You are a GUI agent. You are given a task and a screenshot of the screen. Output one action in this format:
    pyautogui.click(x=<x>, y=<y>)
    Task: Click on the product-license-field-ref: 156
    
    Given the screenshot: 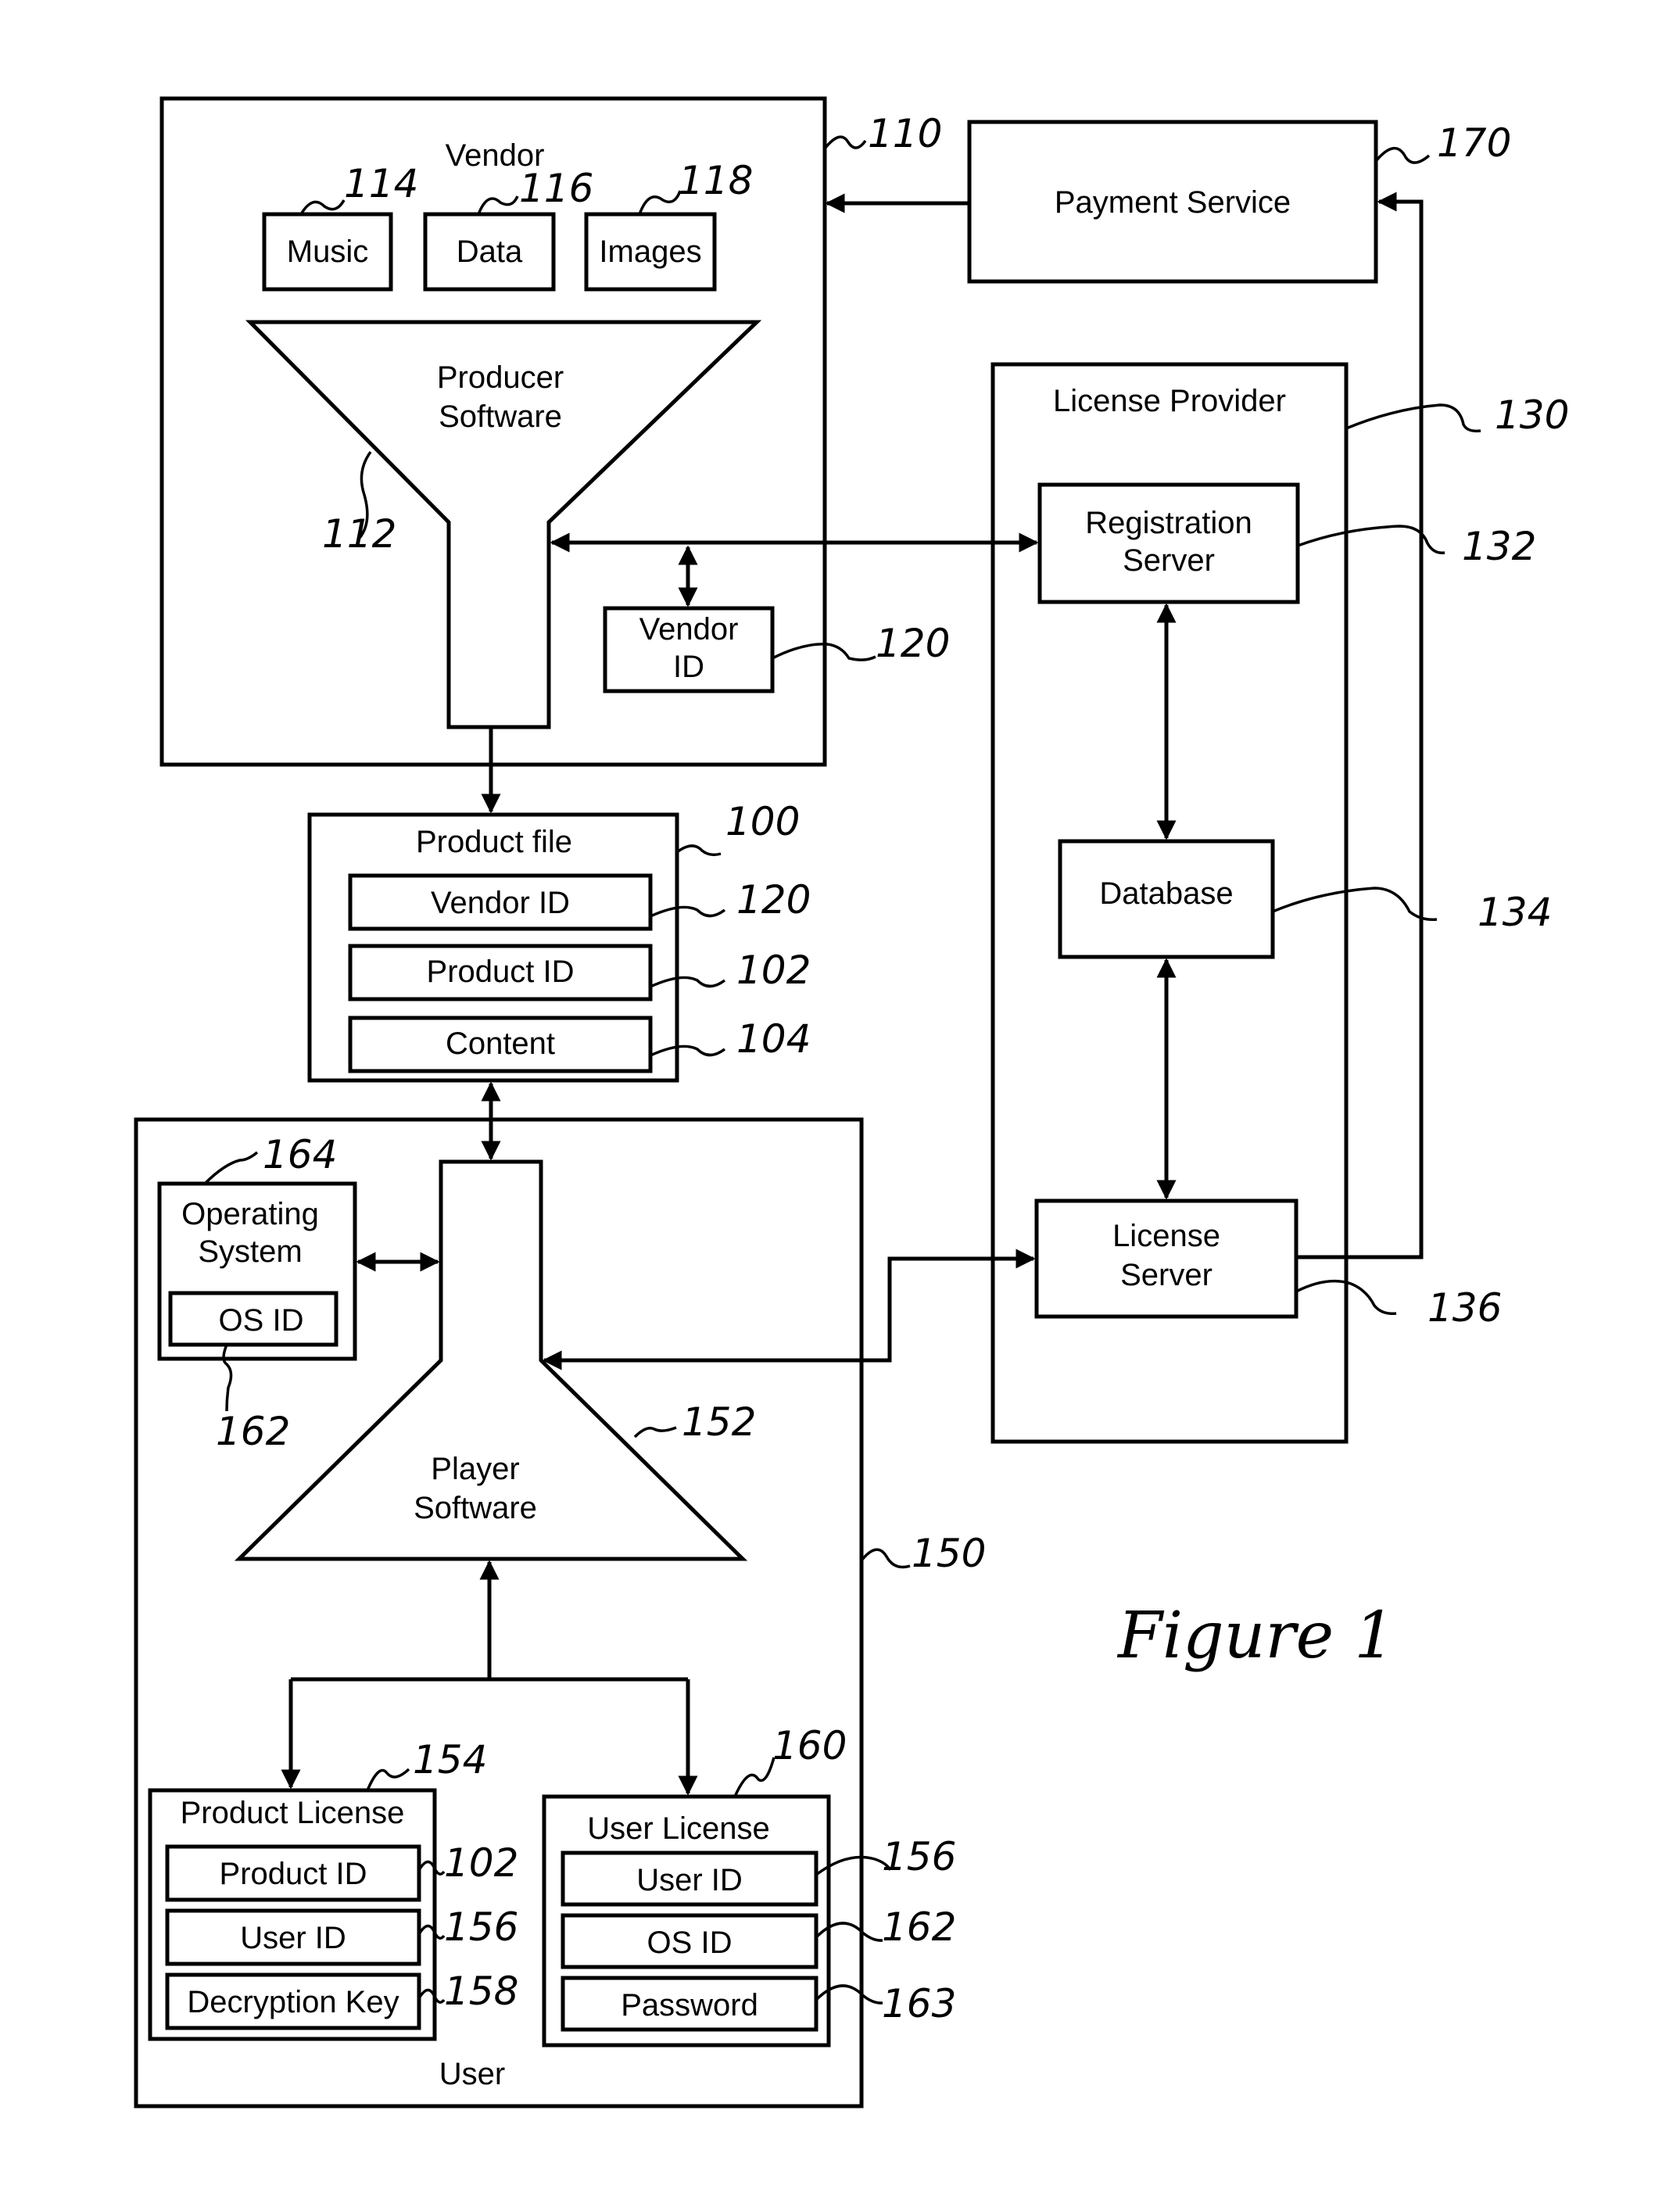 What is the action you would take?
    pyautogui.click(x=481, y=1927)
    